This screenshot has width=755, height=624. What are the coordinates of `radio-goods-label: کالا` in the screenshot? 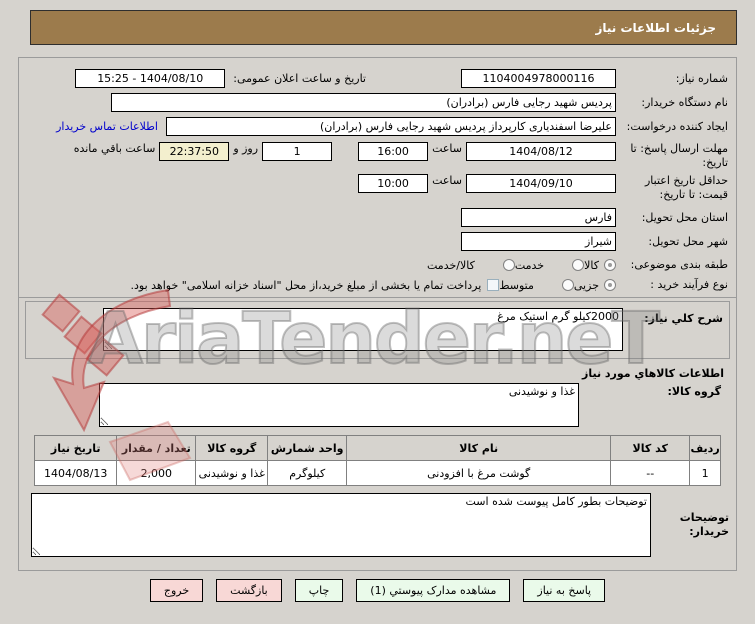 It's located at (591, 265).